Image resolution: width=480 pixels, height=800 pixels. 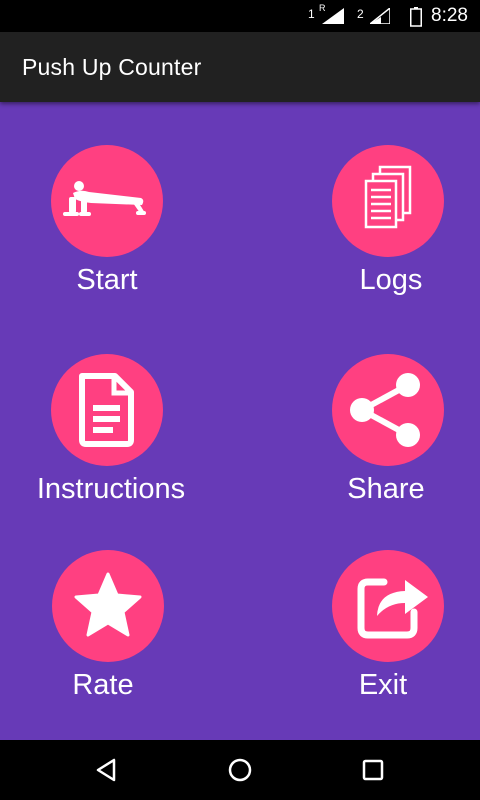 I want to click on app-title: Push Up Counter, so click(x=112, y=67).